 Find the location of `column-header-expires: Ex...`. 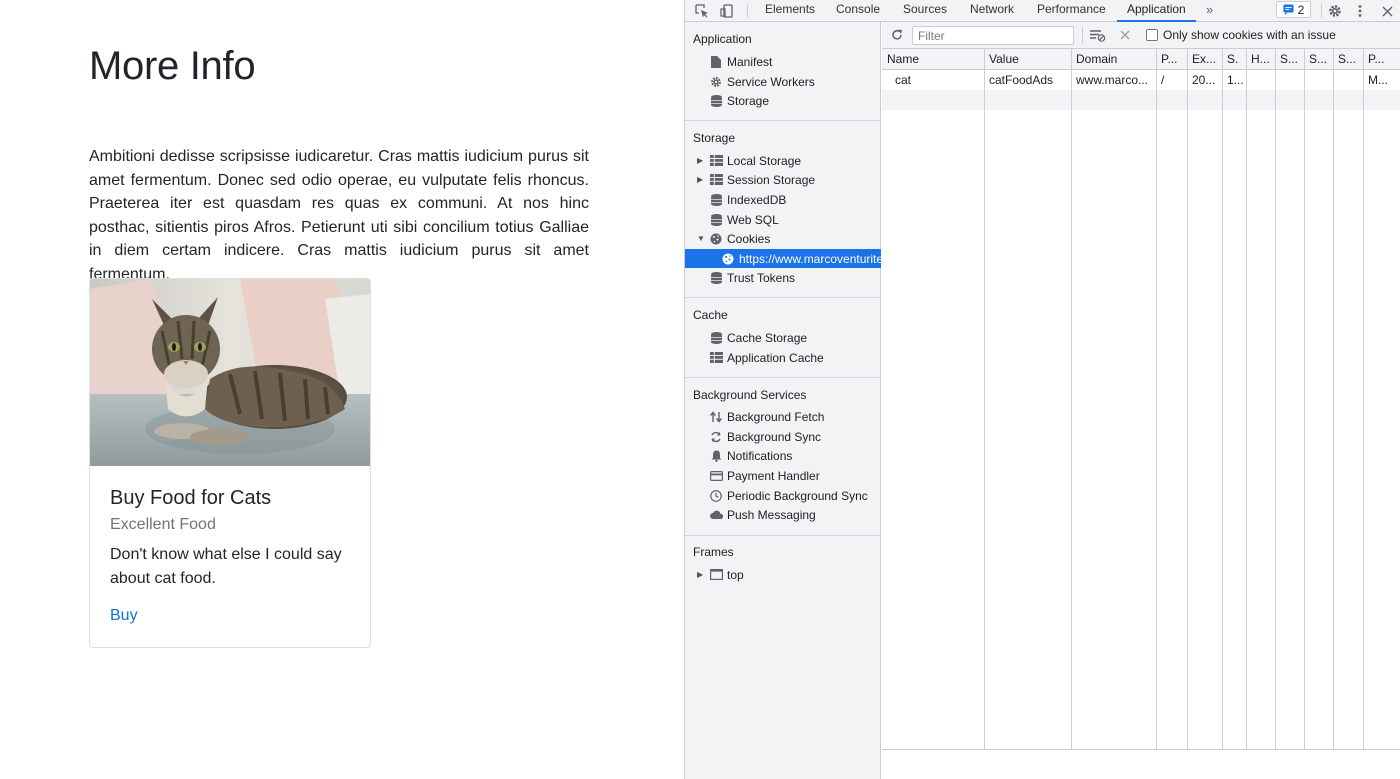

column-header-expires: Ex... is located at coordinates (1204, 59).